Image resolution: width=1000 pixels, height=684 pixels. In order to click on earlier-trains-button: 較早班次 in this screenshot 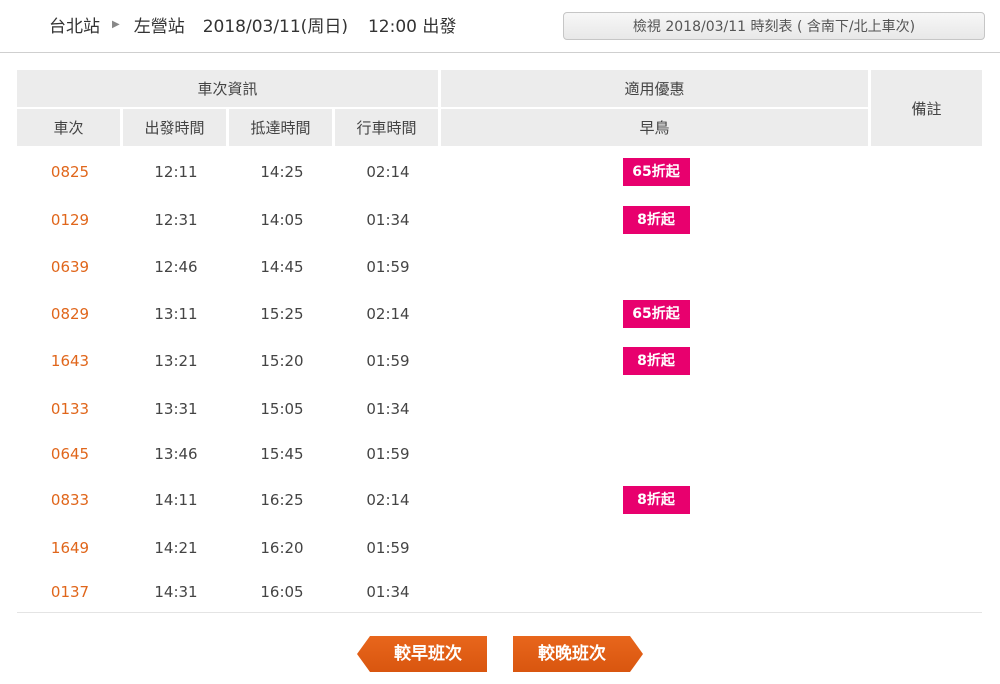, I will do `click(422, 654)`.